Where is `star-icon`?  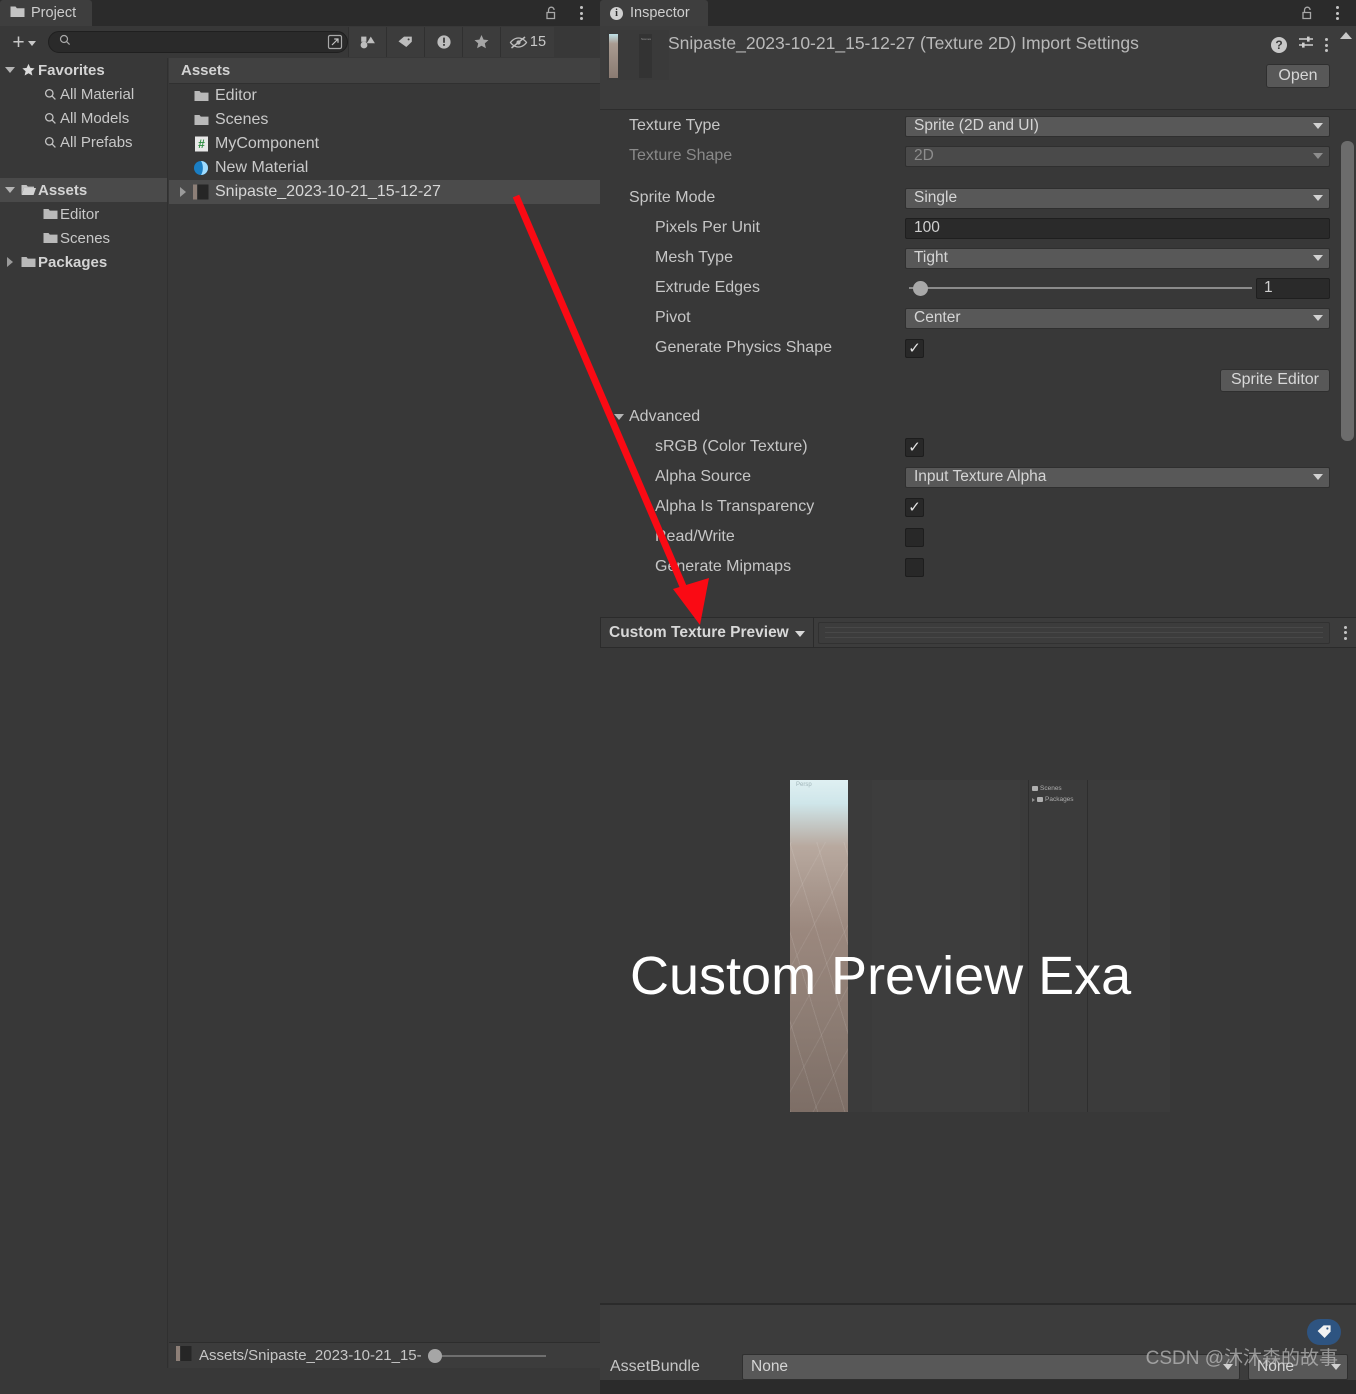
star-icon is located at coordinates (28, 70).